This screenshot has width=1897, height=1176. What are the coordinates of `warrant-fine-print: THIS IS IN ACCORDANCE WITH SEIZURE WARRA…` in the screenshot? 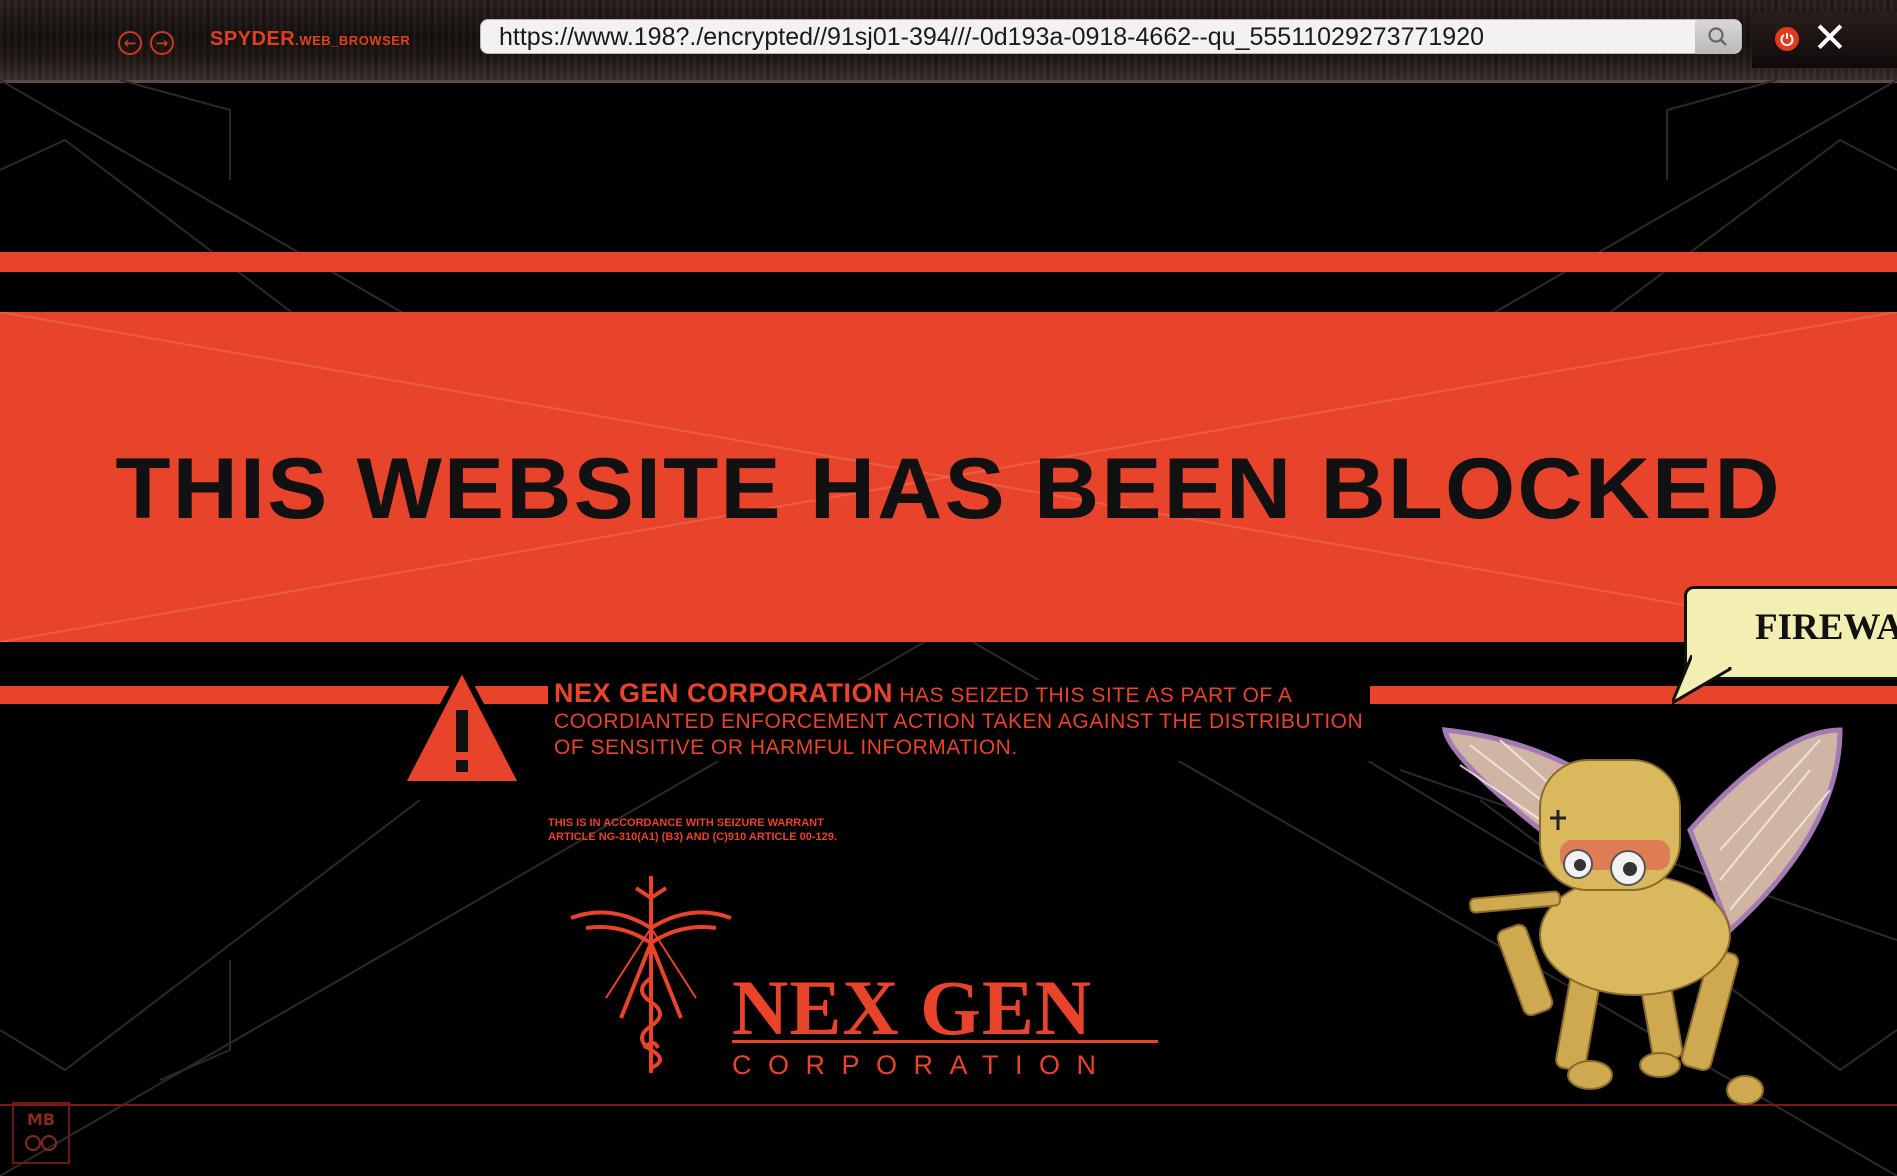 It's located at (758, 830).